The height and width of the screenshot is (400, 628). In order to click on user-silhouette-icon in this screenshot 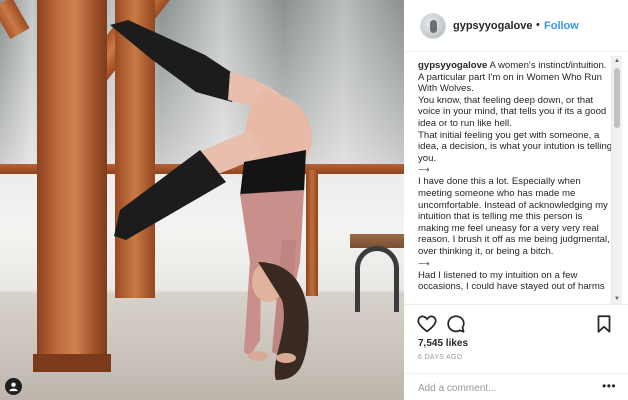, I will do `click(13, 387)`.